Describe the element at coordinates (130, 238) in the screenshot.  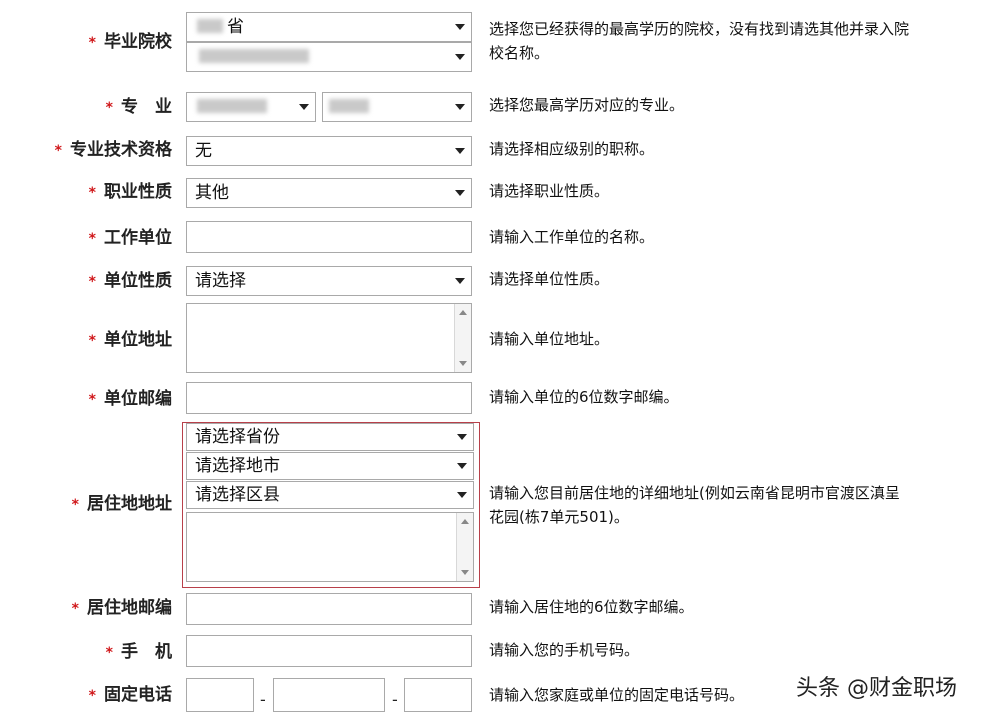
I see `label-employer: * 工作单位` at that location.